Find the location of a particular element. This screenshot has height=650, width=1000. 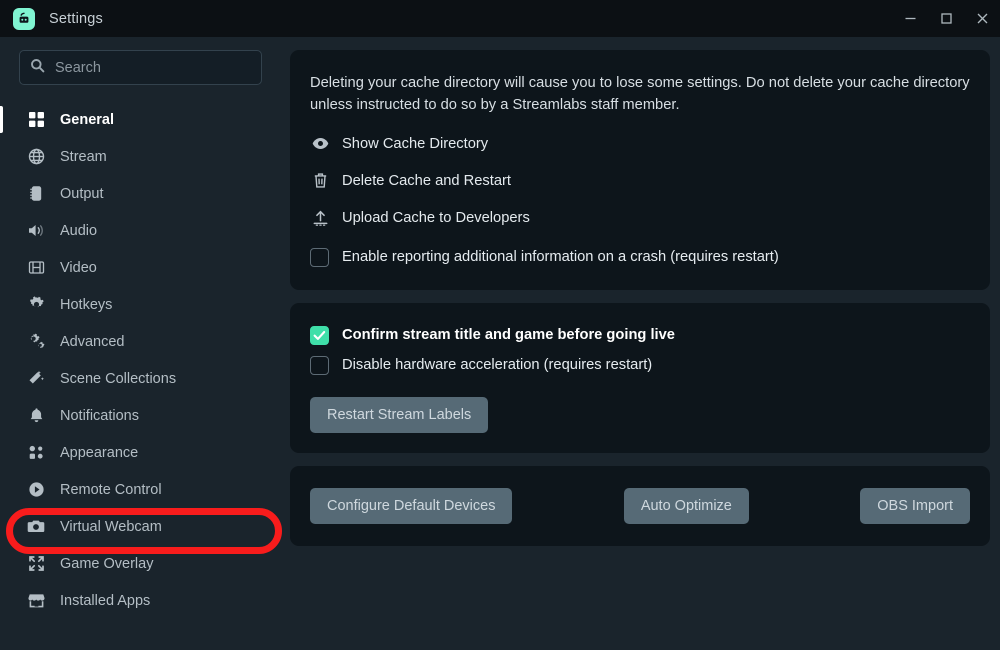

sidebar-item-label: Notifications is located at coordinates (99, 415).